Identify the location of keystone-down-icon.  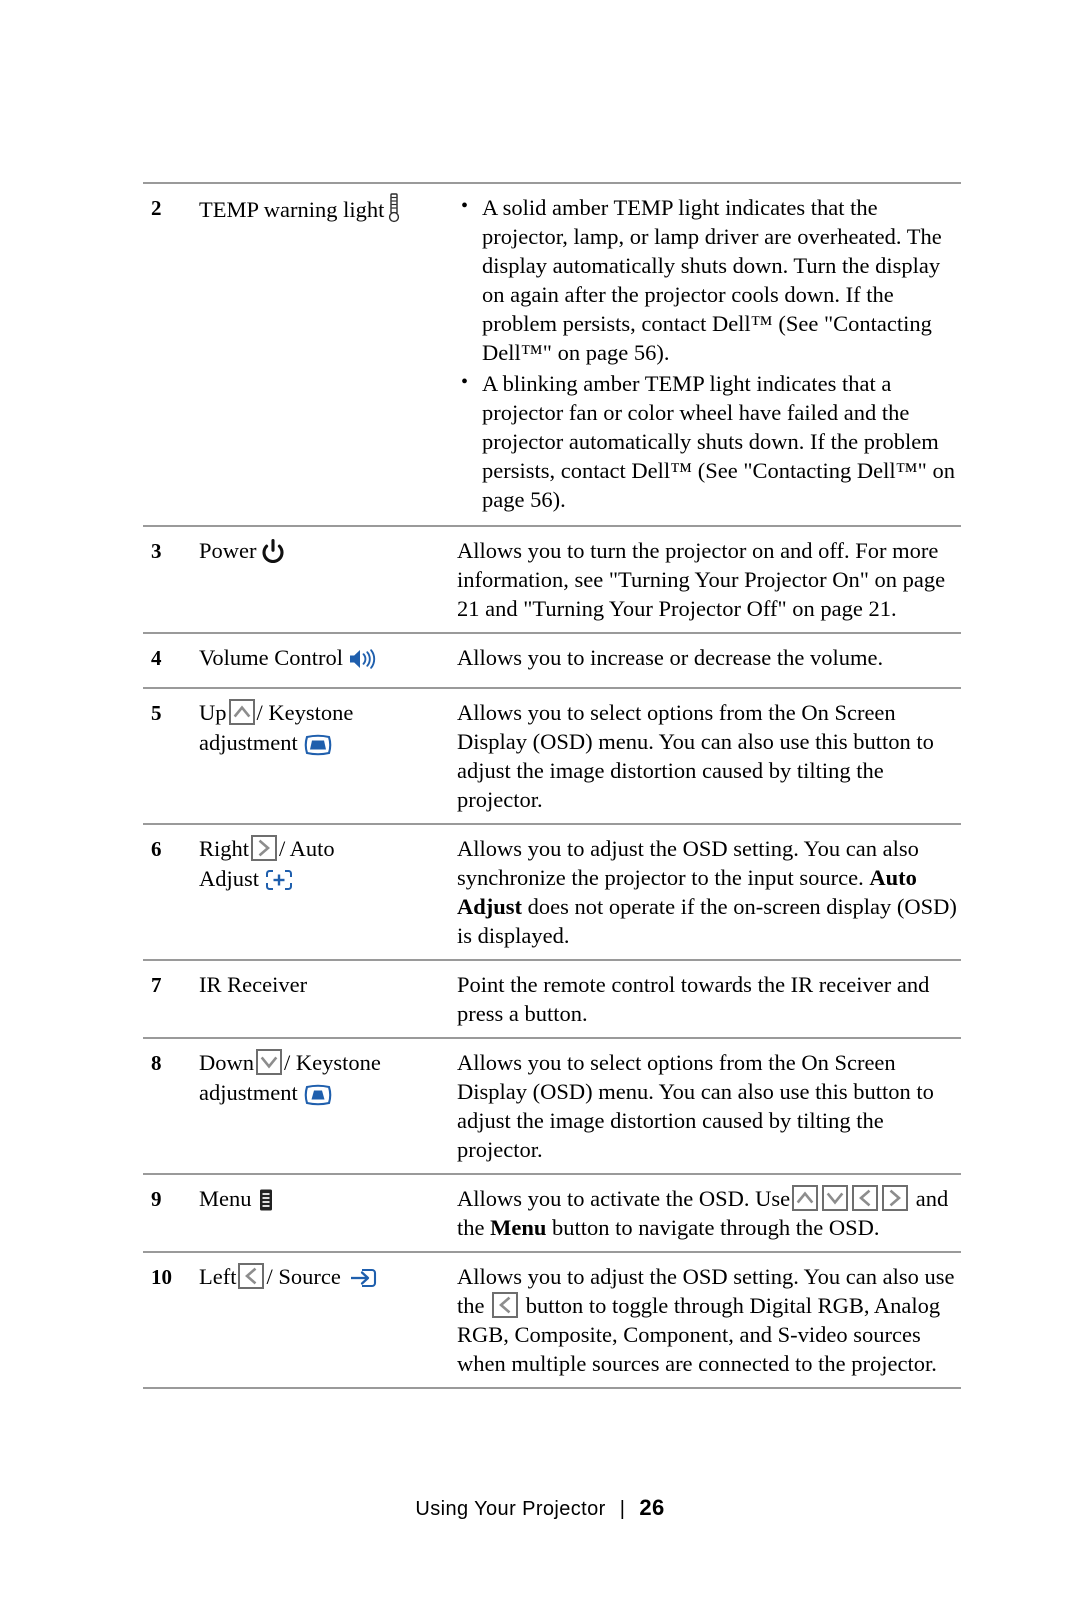
(318, 1099).